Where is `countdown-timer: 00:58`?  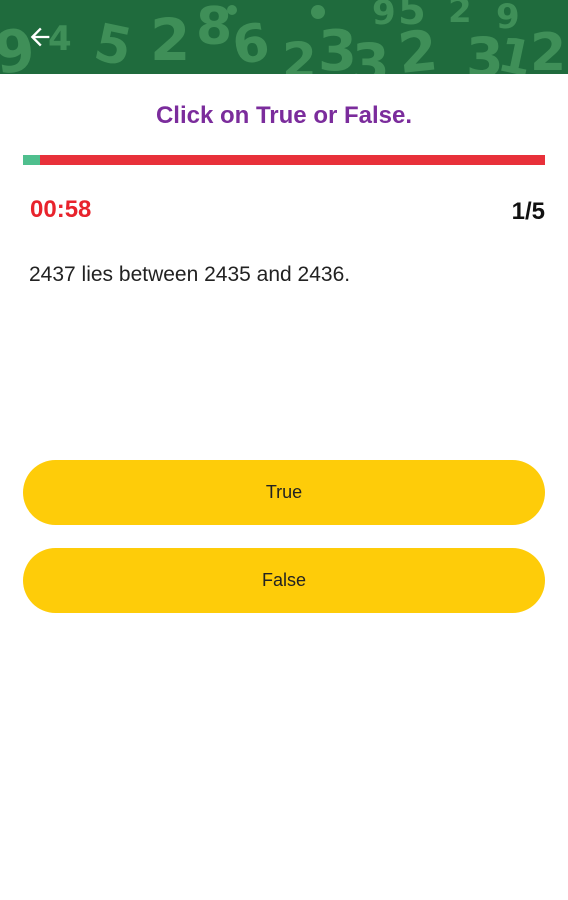 countdown-timer: 00:58 is located at coordinates (61, 209).